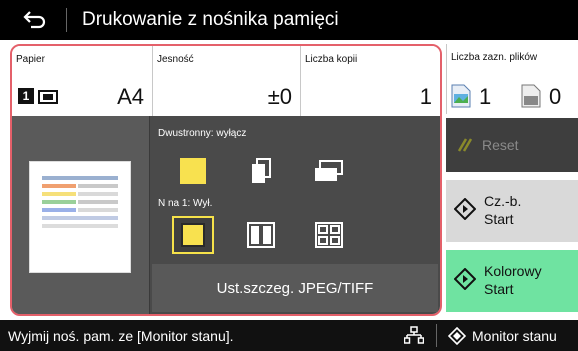  Describe the element at coordinates (465, 145) in the screenshot. I see `reset-icon` at that location.